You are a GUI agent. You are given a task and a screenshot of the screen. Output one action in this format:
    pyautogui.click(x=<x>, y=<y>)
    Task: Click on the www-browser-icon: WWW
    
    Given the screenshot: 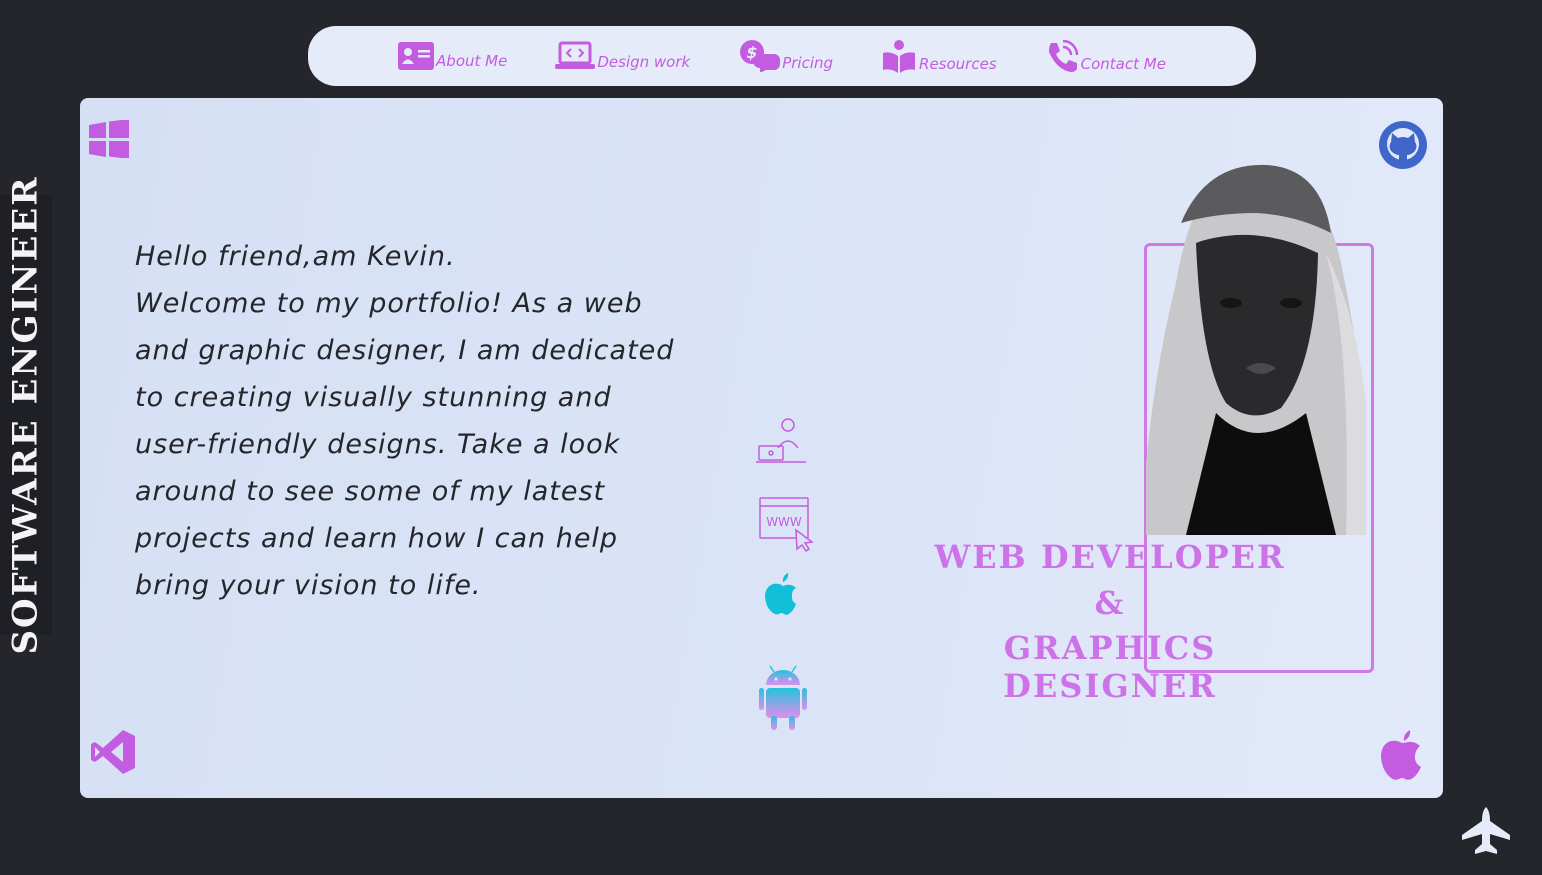 What is the action you would take?
    pyautogui.click(x=786, y=525)
    